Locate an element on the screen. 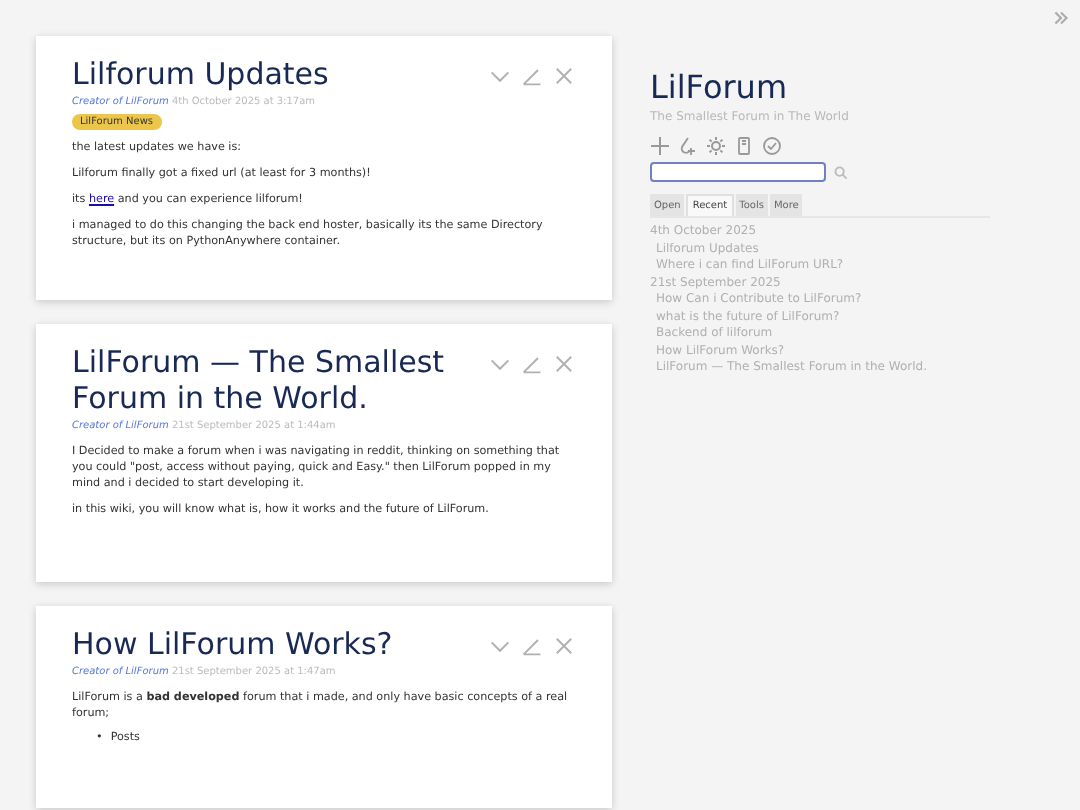 The image size is (1080, 810). document-icon is located at coordinates (744, 146).